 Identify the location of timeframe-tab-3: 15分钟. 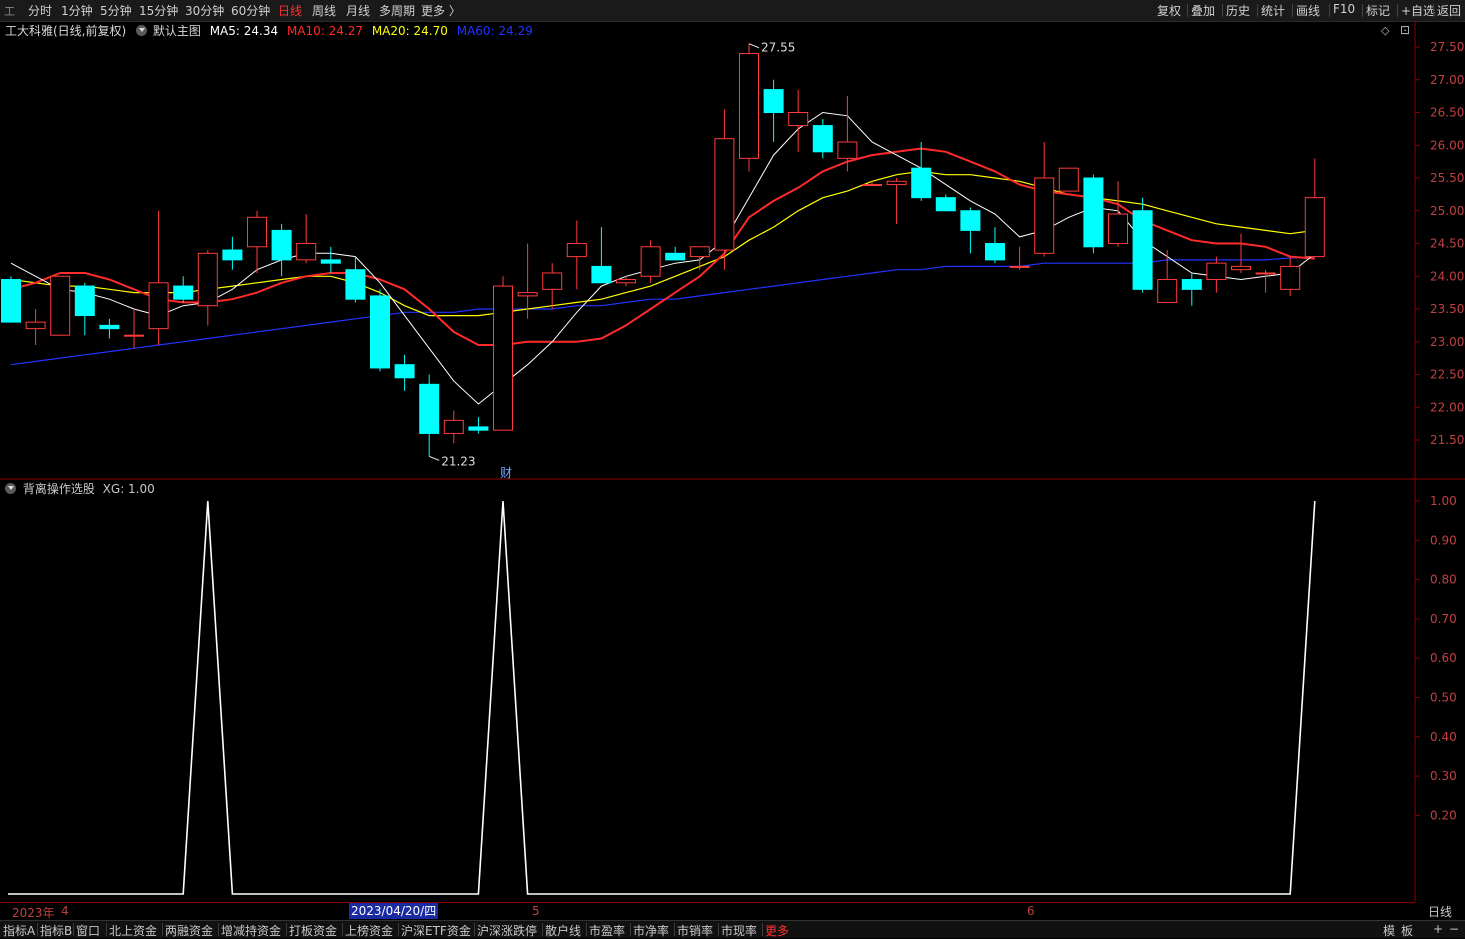
(158, 10).